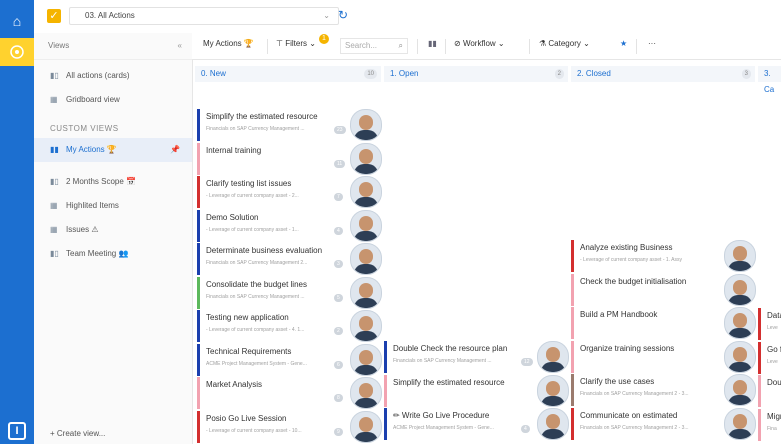 The image size is (781, 444). I want to click on view-label: All actions (cards), so click(98, 75).